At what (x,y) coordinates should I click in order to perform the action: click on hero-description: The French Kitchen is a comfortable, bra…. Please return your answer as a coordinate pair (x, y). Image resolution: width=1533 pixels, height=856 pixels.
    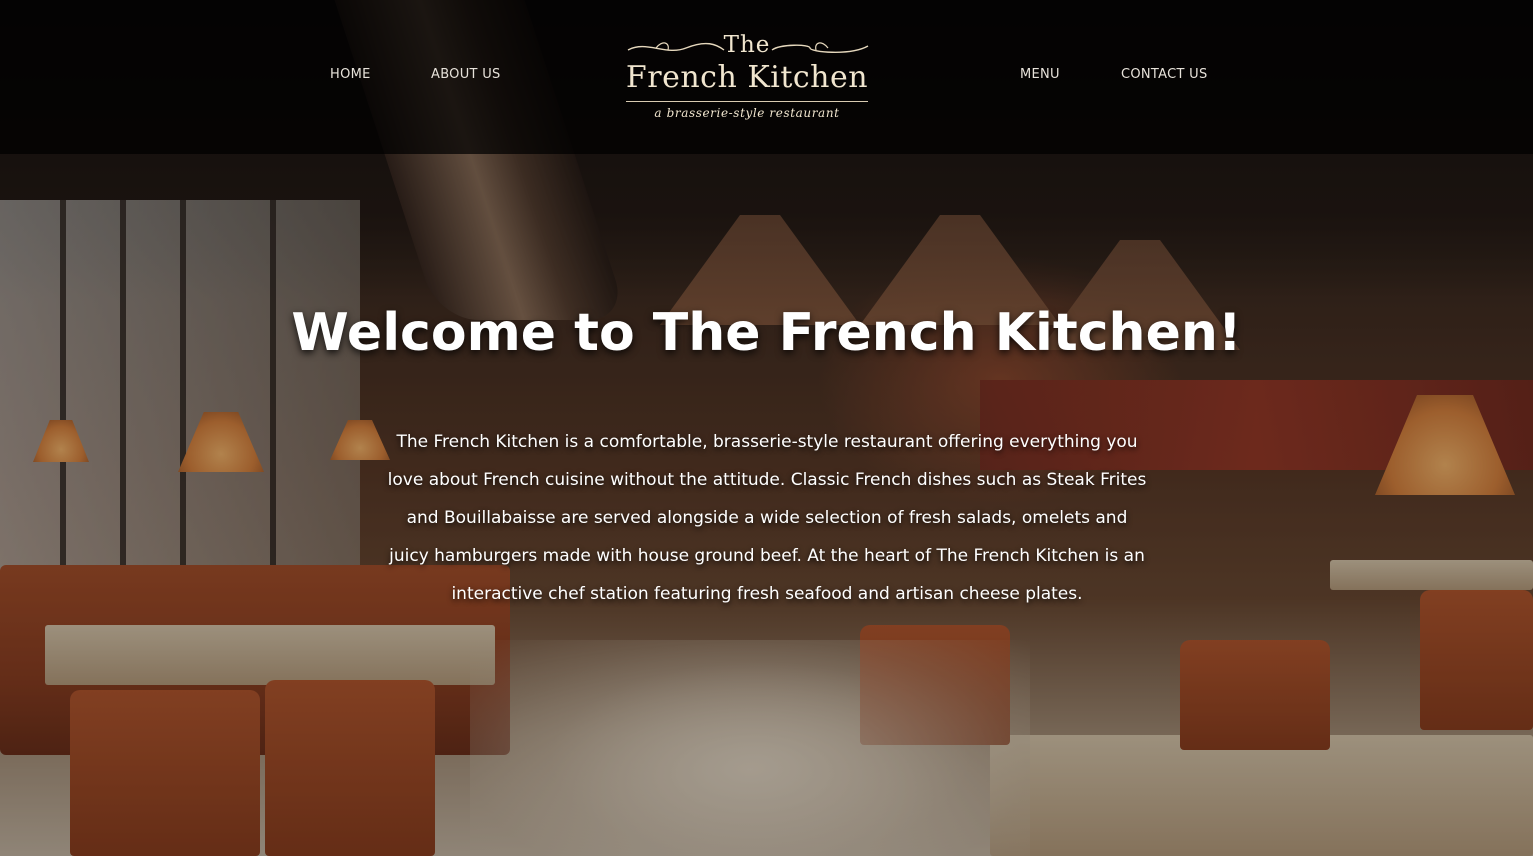
    Looking at the image, I should click on (767, 518).